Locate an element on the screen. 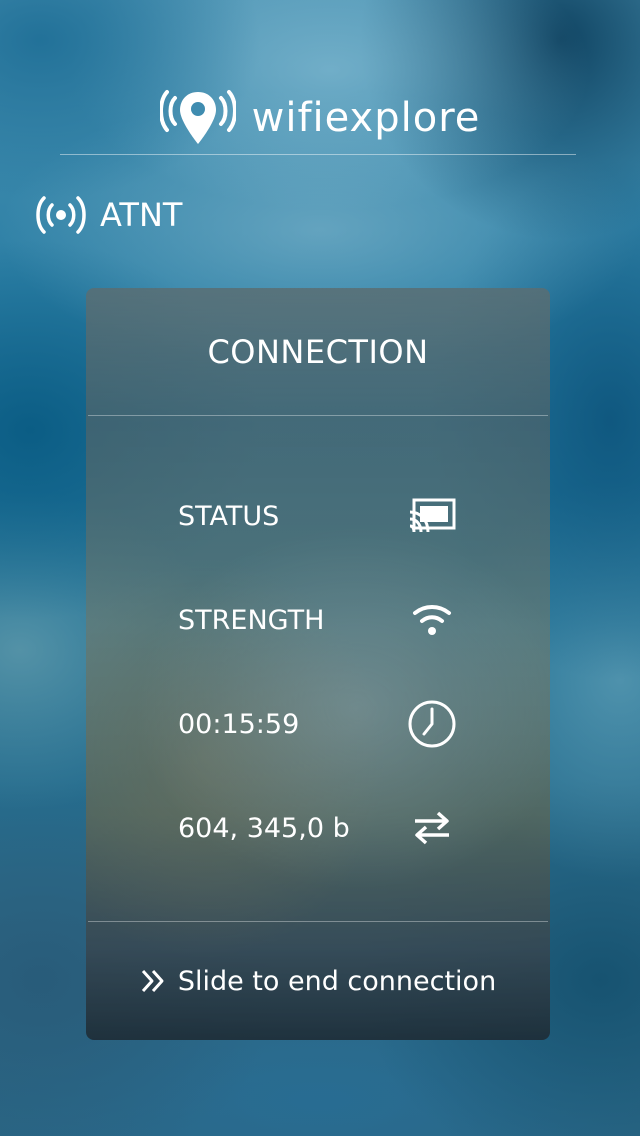 Image resolution: width=640 pixels, height=1136 pixels. strength-row: STRENGTH is located at coordinates (318, 620).